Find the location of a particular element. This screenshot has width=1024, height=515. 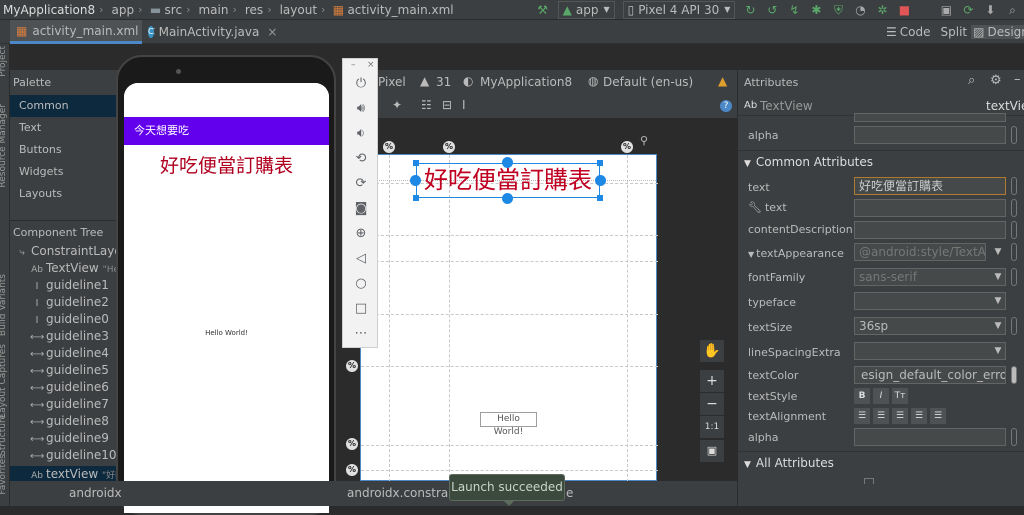

align-icon: ⊟ is located at coordinates (447, 105).